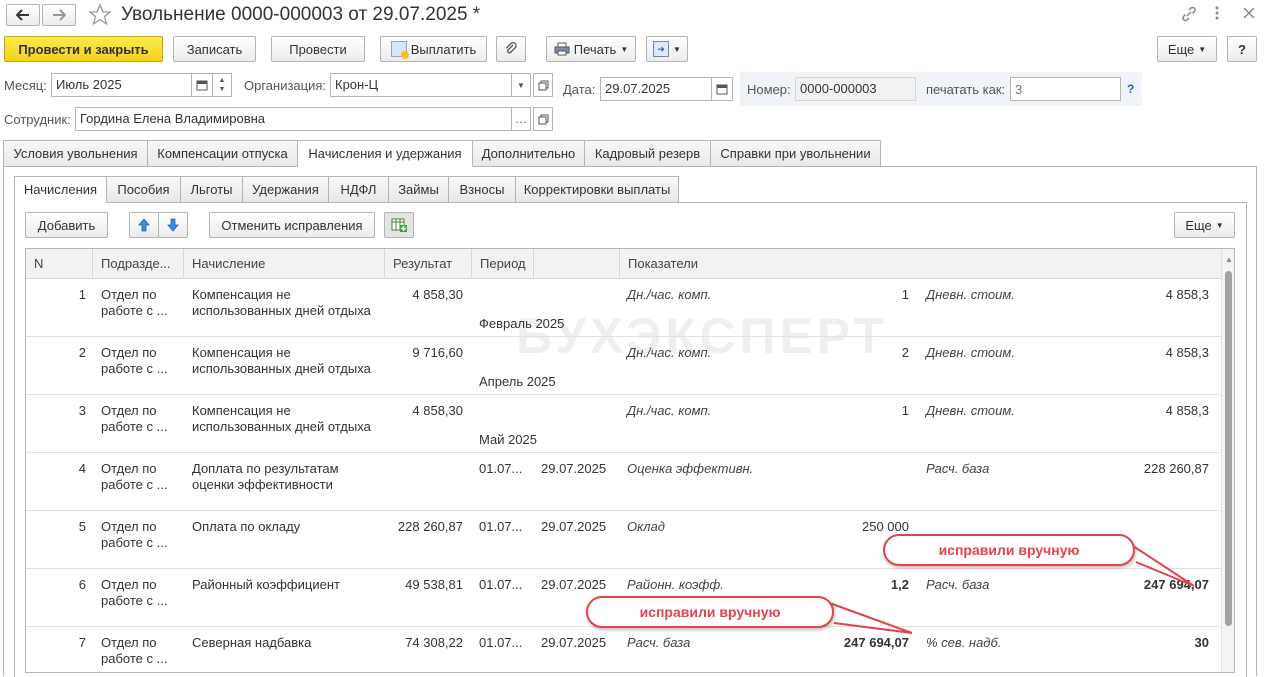 Image resolution: width=1265 pixels, height=677 pixels. What do you see at coordinates (597, 189) in the screenshot?
I see `subtab-payment-adjustments: Корректировки выплаты` at bounding box center [597, 189].